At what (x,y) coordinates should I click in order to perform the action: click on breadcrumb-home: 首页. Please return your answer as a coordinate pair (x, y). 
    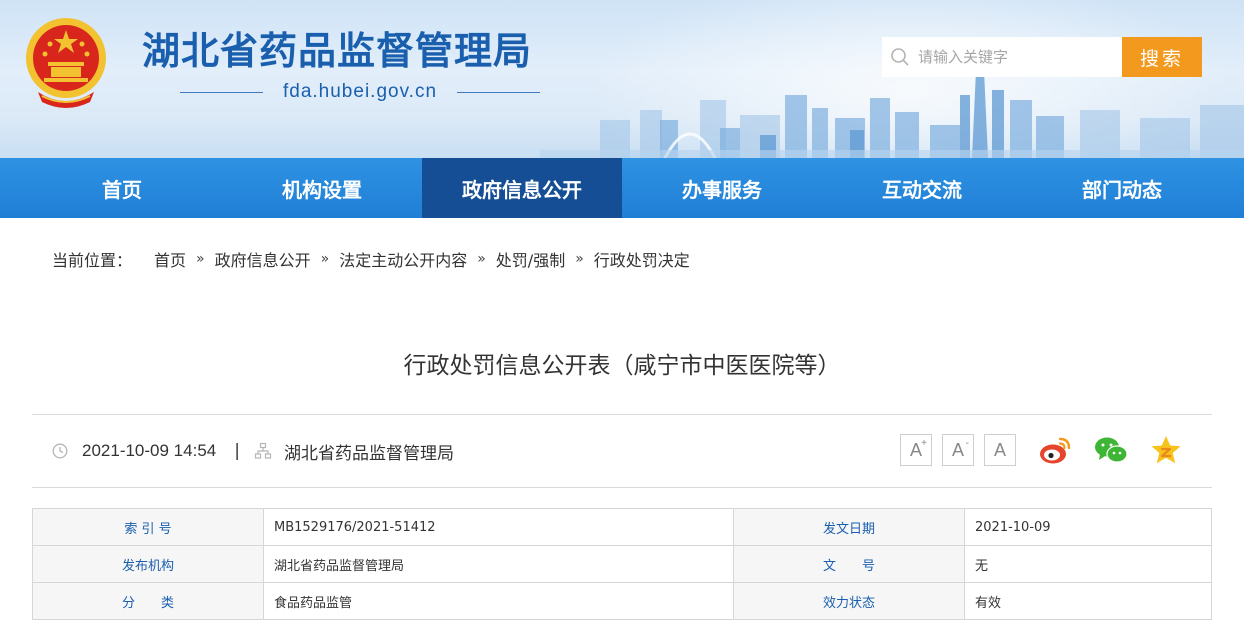
    Looking at the image, I should click on (170, 259).